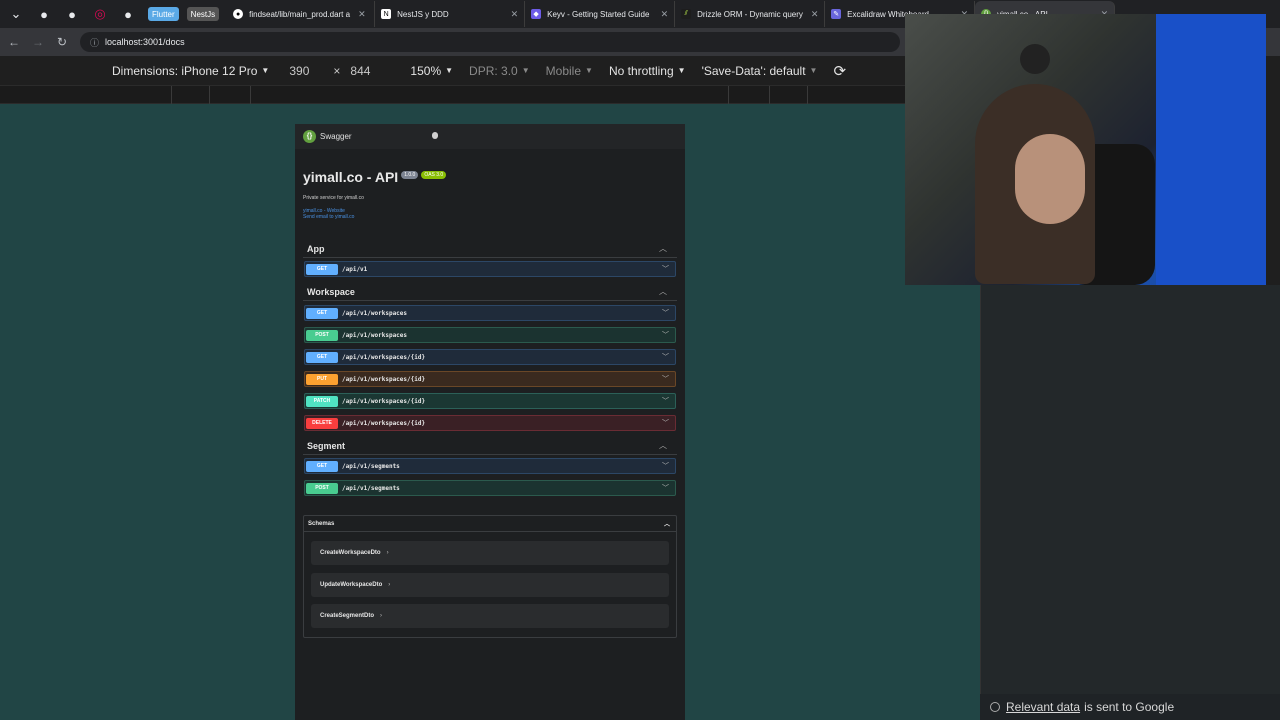 Image resolution: width=1280 pixels, height=720 pixels. What do you see at coordinates (490, 423) in the screenshot?
I see `operation-delete-workspace: DELETE /api/v1/workspaces/{id} ﹀` at bounding box center [490, 423].